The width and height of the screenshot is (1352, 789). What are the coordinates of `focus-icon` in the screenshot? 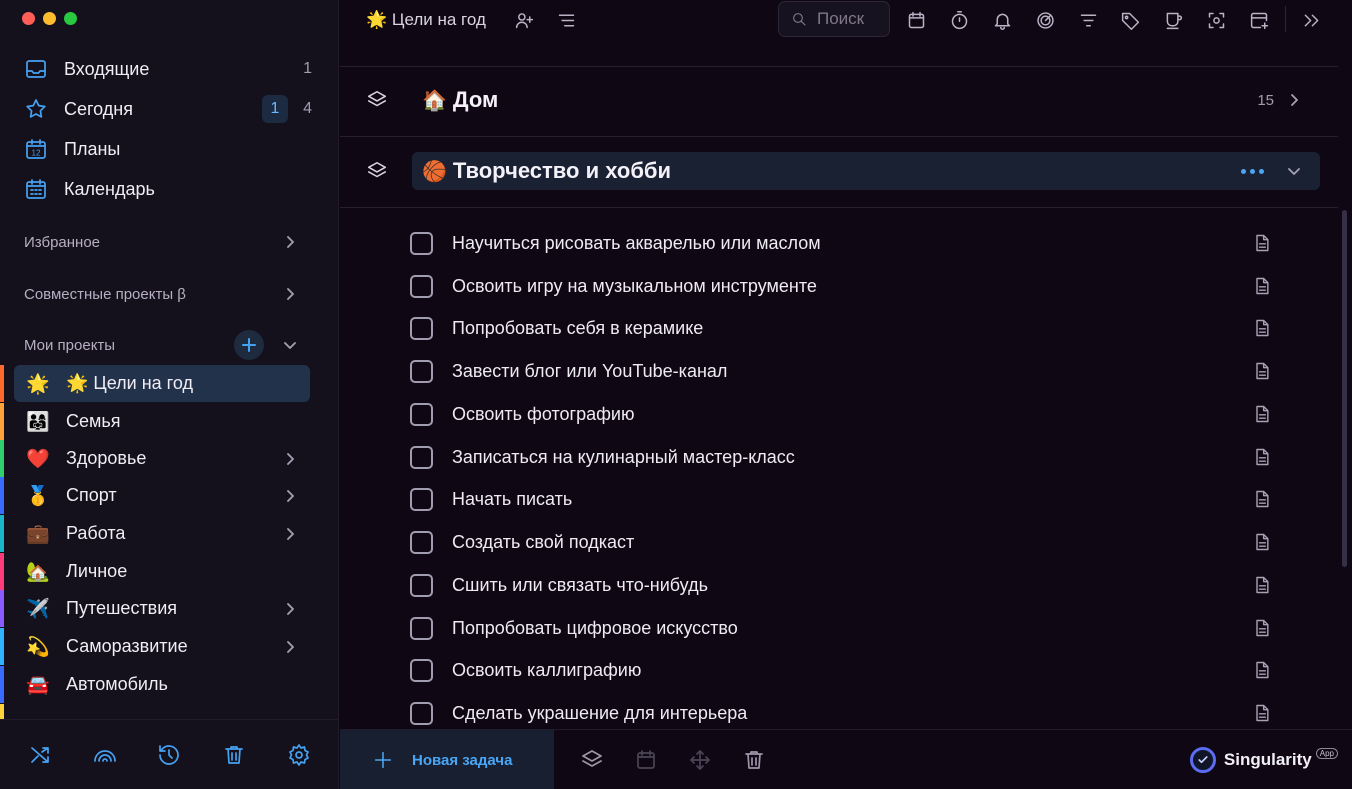 It's located at (1045, 20).